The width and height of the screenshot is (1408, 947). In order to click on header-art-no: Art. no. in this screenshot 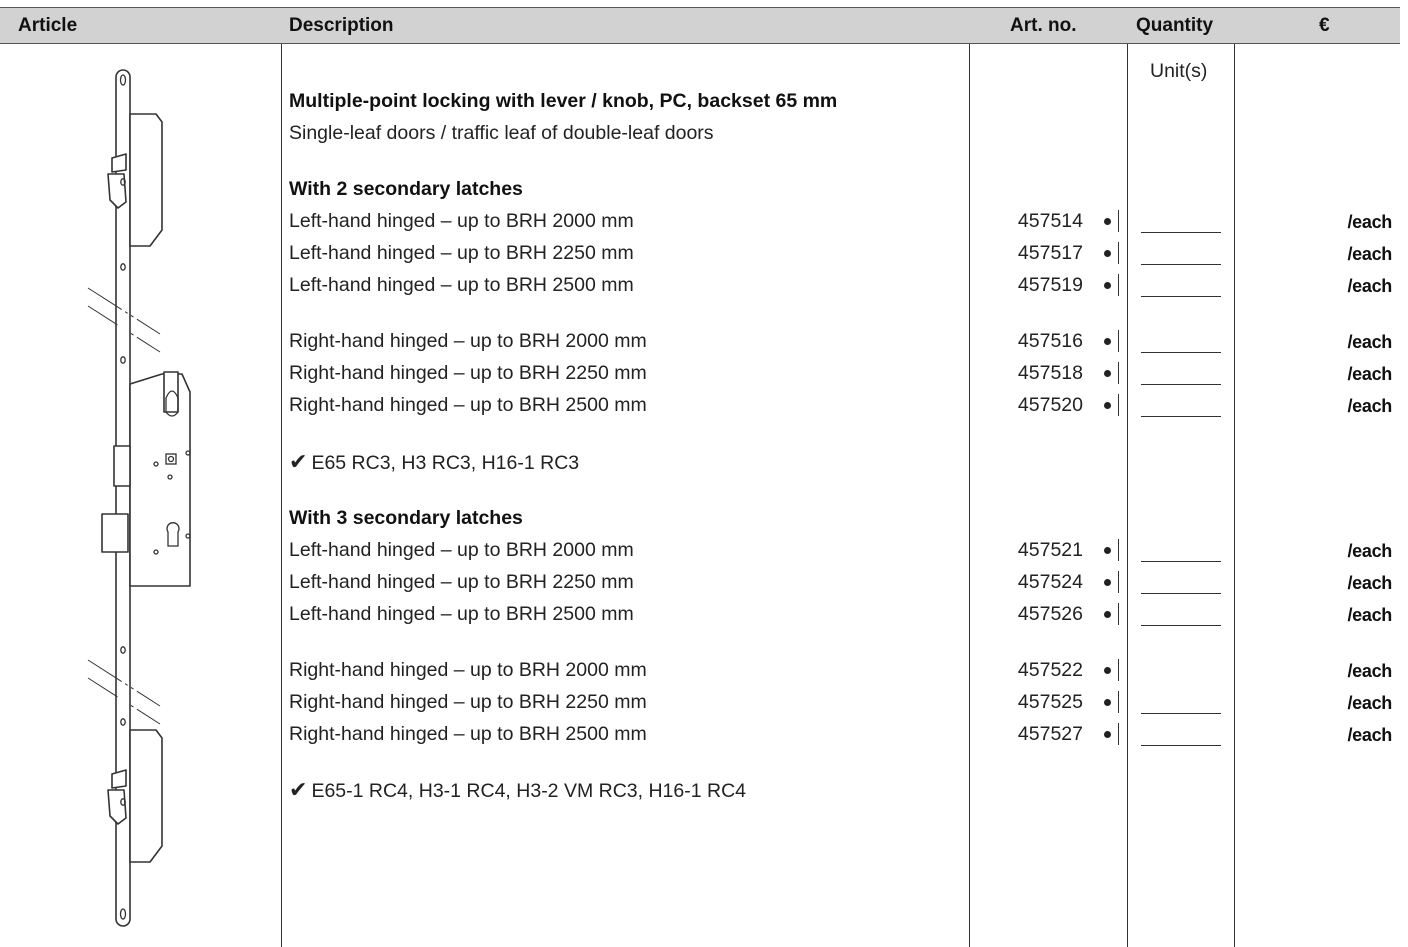, I will do `click(1043, 25)`.